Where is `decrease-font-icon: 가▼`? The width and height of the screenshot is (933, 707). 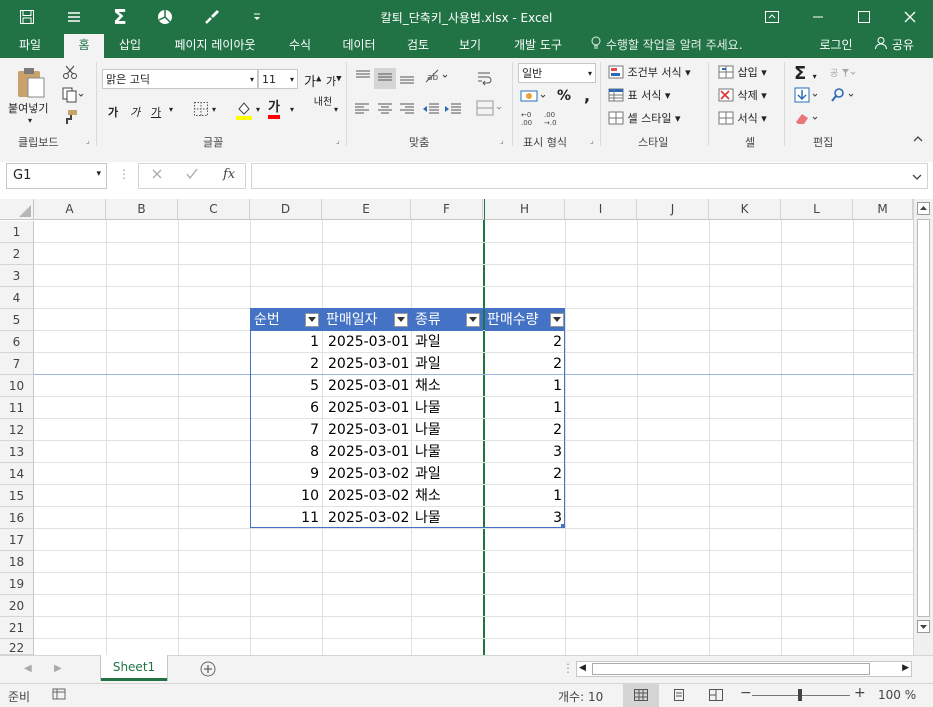
decrease-font-icon: 가▼ is located at coordinates (334, 81).